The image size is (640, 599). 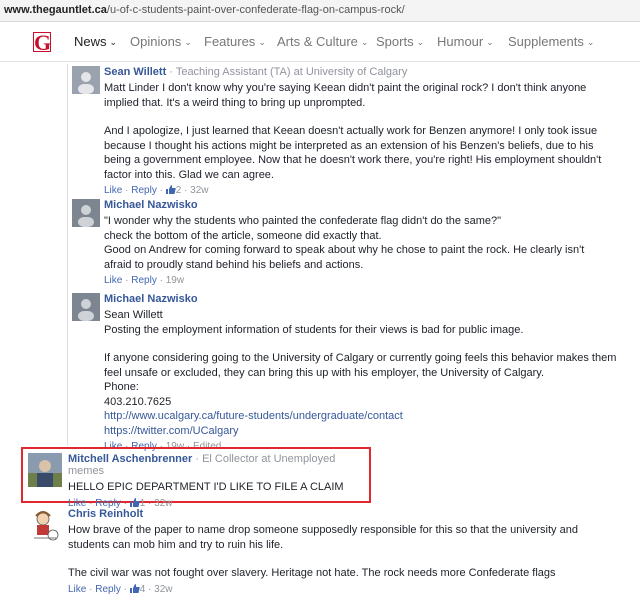 What do you see at coordinates (359, 280) in the screenshot?
I see `comment-actions: Like · Reply · 19w` at bounding box center [359, 280].